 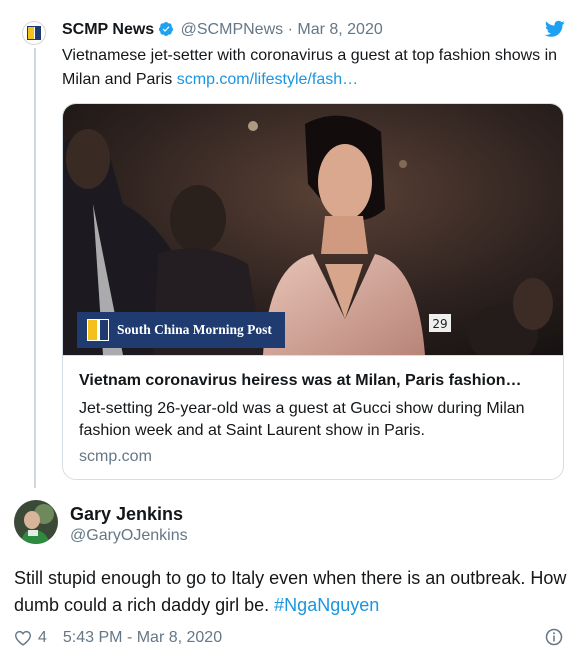 What do you see at coordinates (23, 638) in the screenshot?
I see `heart-icon` at bounding box center [23, 638].